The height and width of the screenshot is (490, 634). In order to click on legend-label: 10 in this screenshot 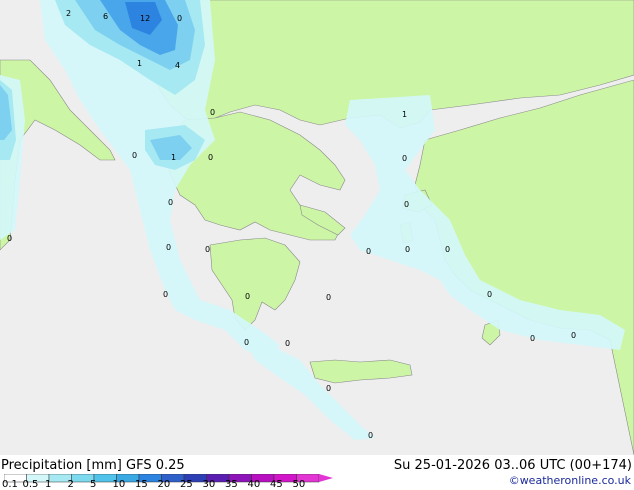, I will do `click(119, 484)`.